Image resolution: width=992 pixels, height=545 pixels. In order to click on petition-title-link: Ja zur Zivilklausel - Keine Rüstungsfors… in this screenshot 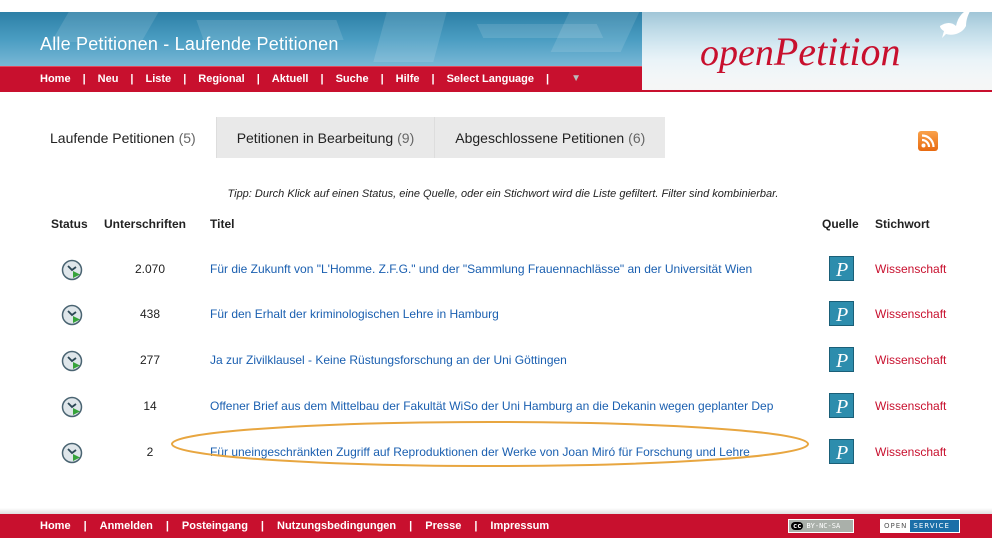, I will do `click(388, 360)`.